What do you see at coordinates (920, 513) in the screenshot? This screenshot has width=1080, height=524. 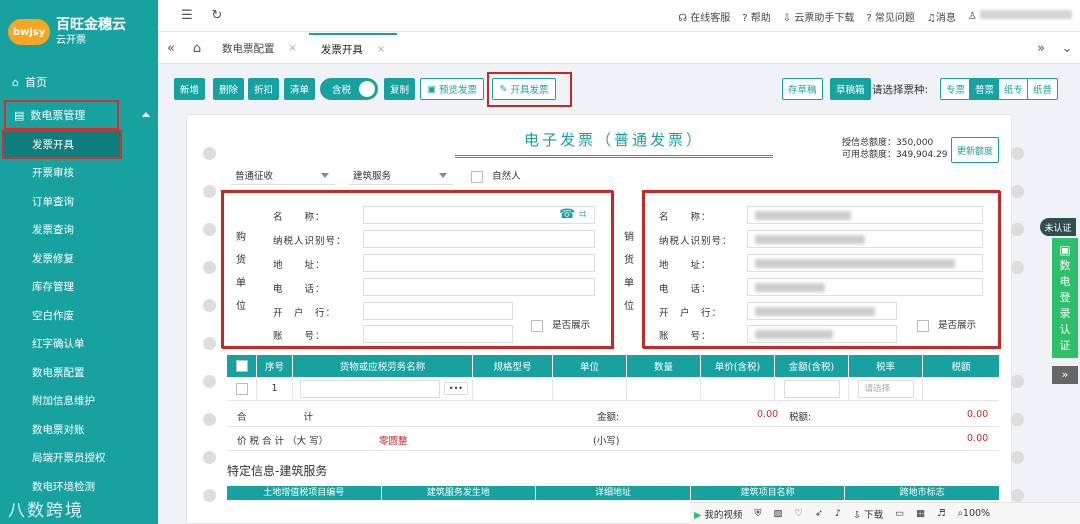 I see `layout-icon: ▦` at bounding box center [920, 513].